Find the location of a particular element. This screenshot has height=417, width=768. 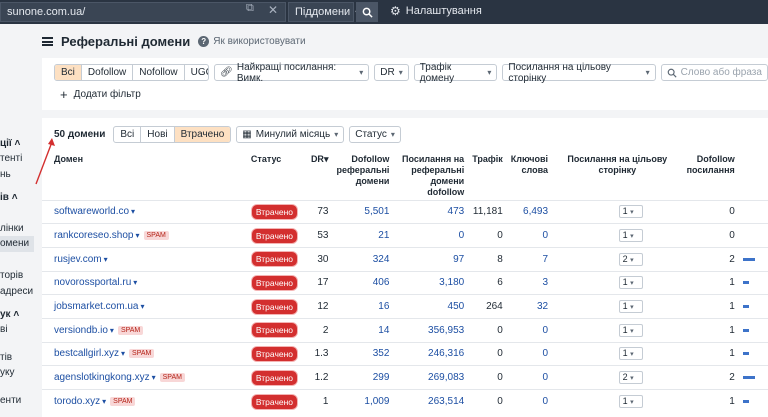

domain-link: agenslotkingkong.xyz is located at coordinates (102, 377).